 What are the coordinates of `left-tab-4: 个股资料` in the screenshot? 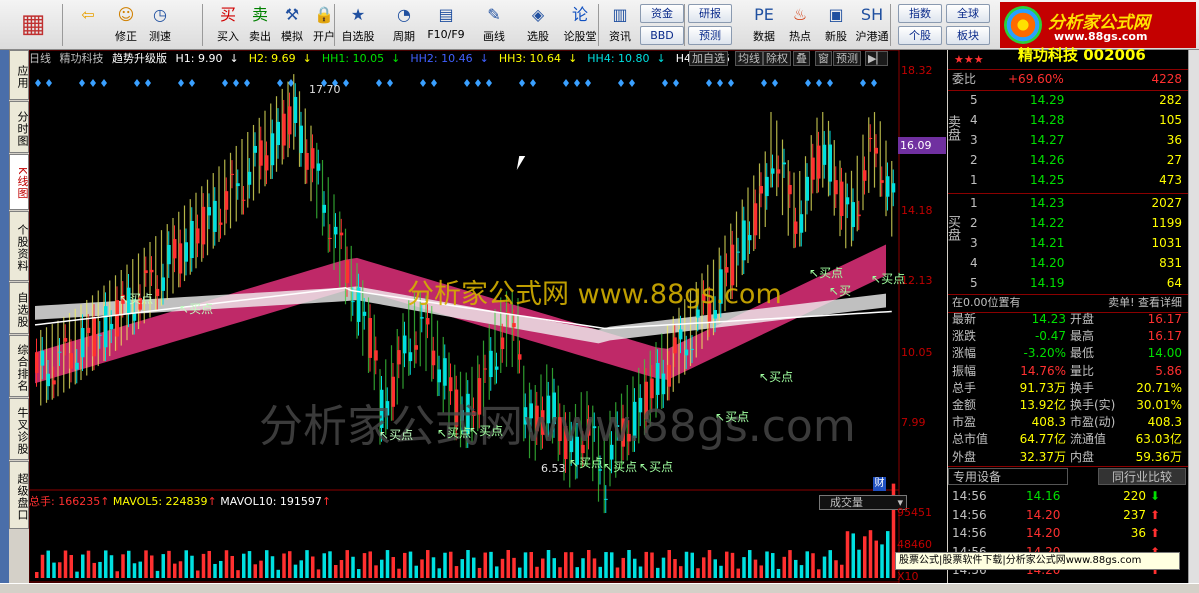 It's located at (19, 246).